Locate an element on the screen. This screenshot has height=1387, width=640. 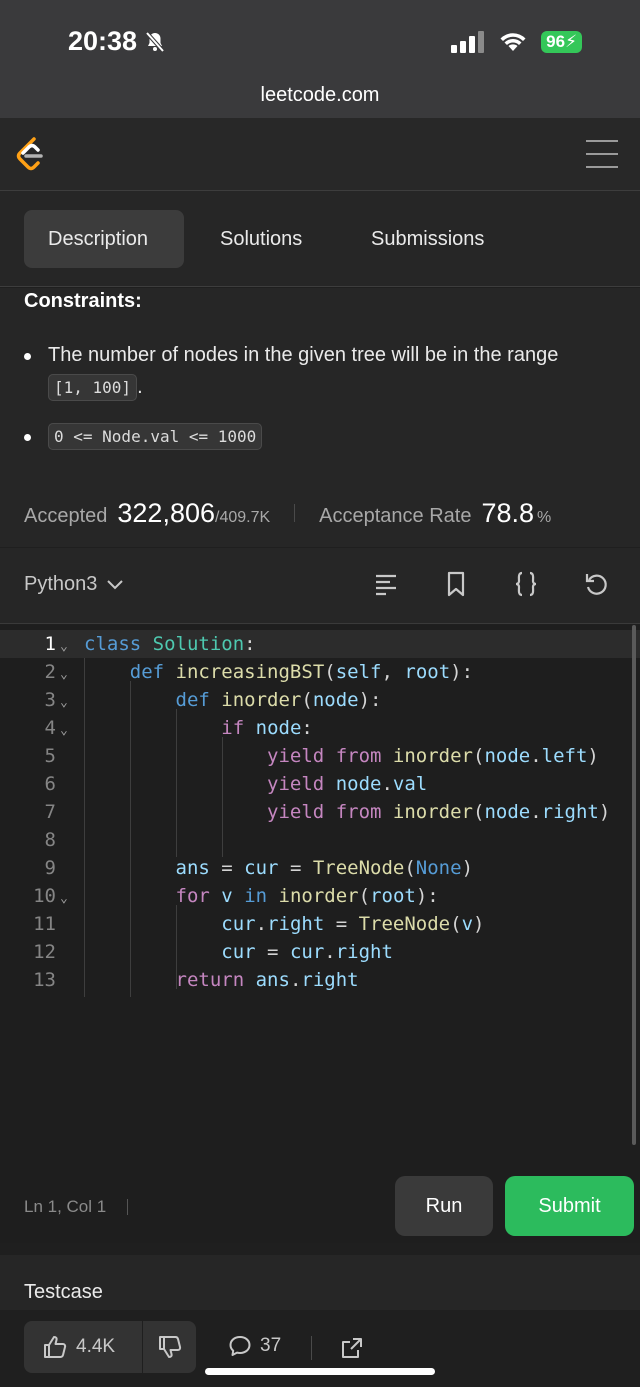
like-button: 4.4K is located at coordinates (83, 1347).